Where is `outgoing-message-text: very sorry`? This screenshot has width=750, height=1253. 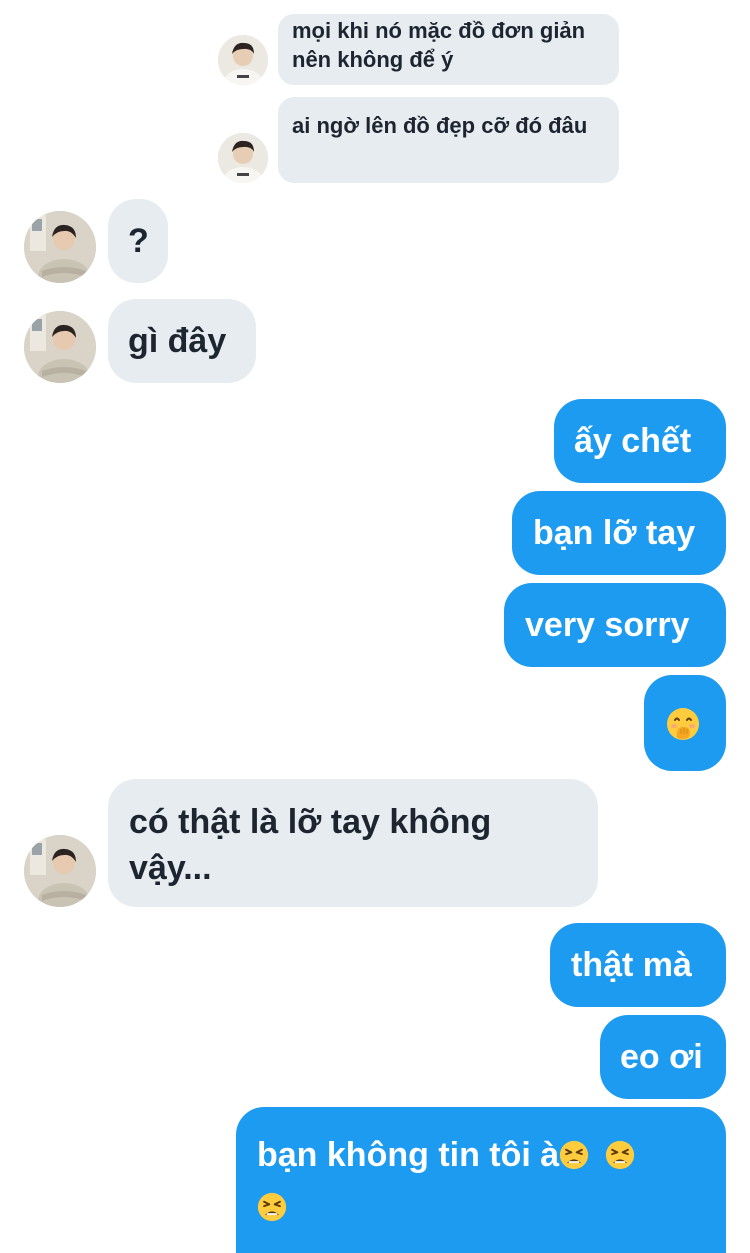 outgoing-message-text: very sorry is located at coordinates (607, 625).